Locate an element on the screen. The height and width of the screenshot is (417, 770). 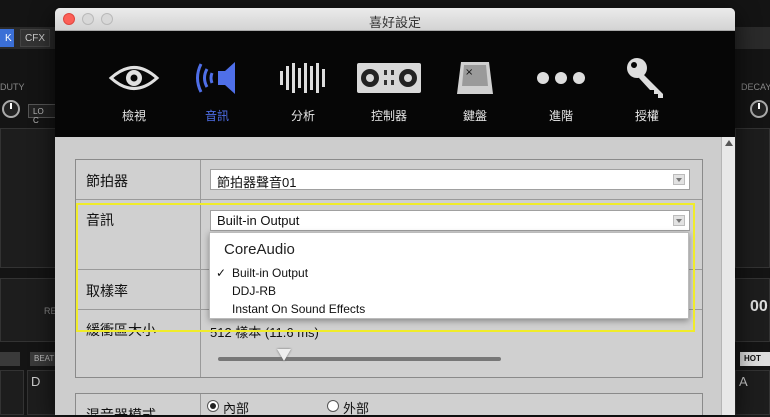
tab-license-label: 授權 is located at coordinates (646, 116).